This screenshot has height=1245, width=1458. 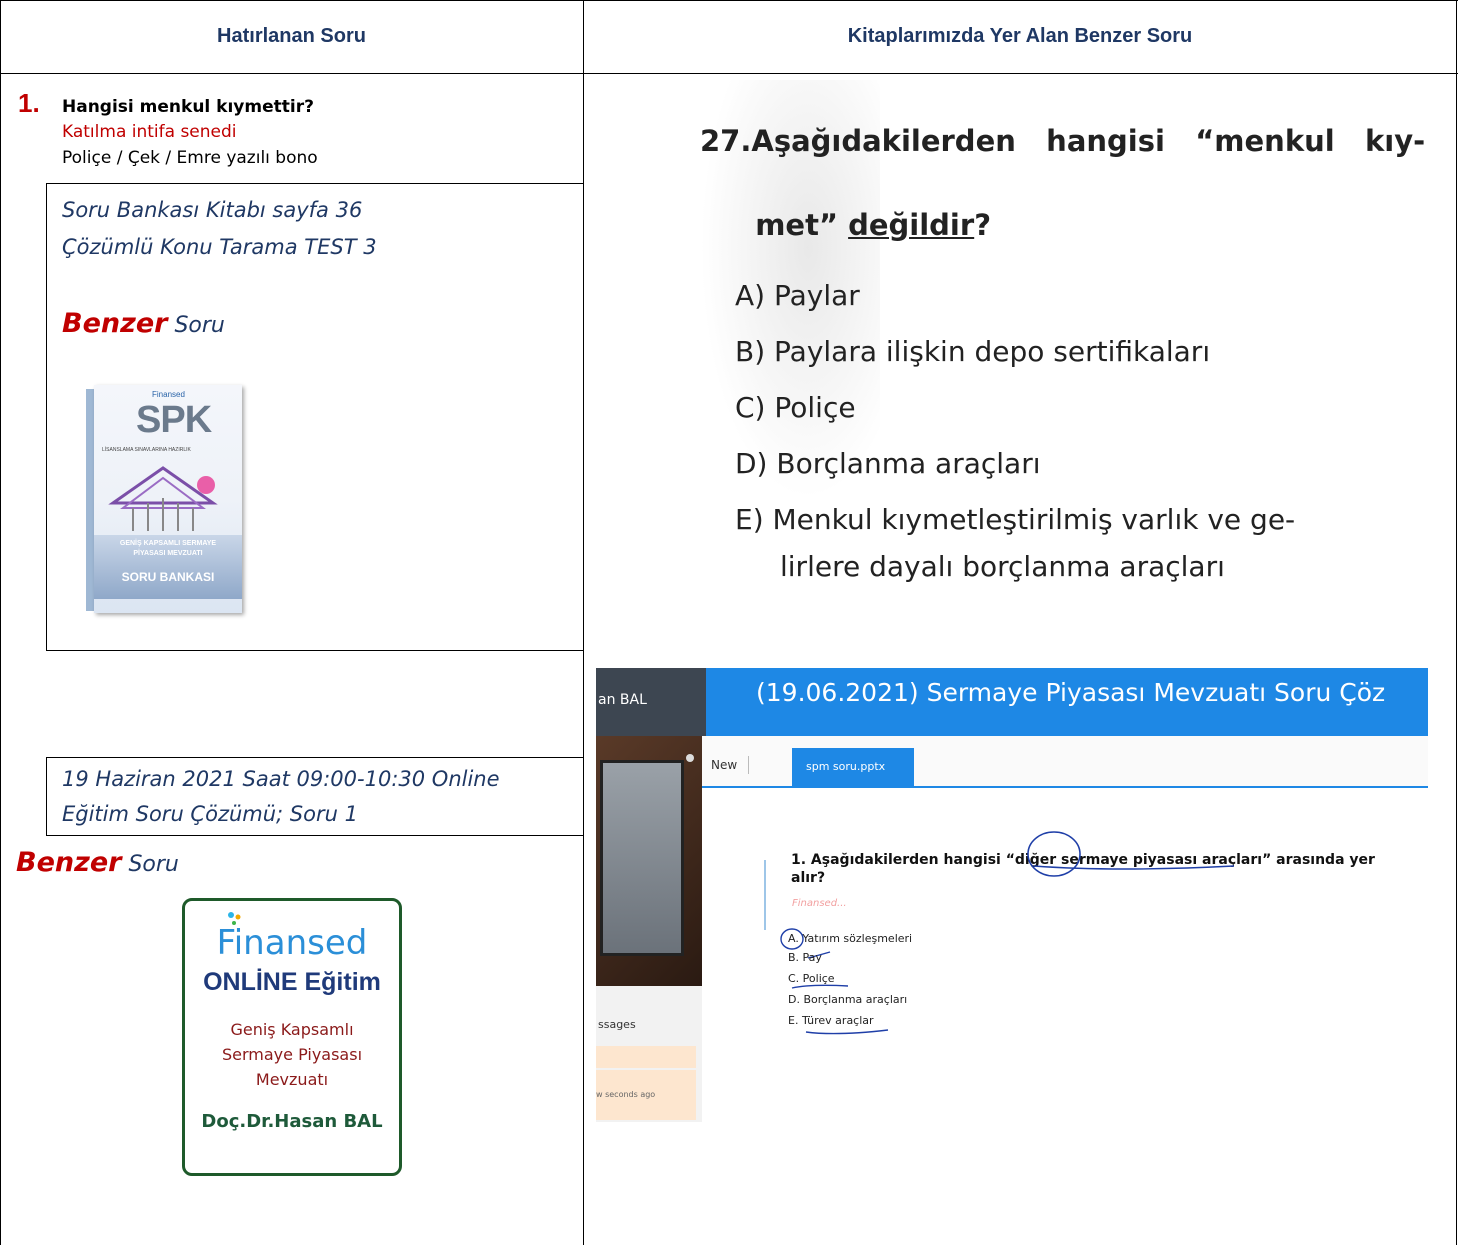 What do you see at coordinates (29, 103) in the screenshot?
I see `question-number: 1.` at bounding box center [29, 103].